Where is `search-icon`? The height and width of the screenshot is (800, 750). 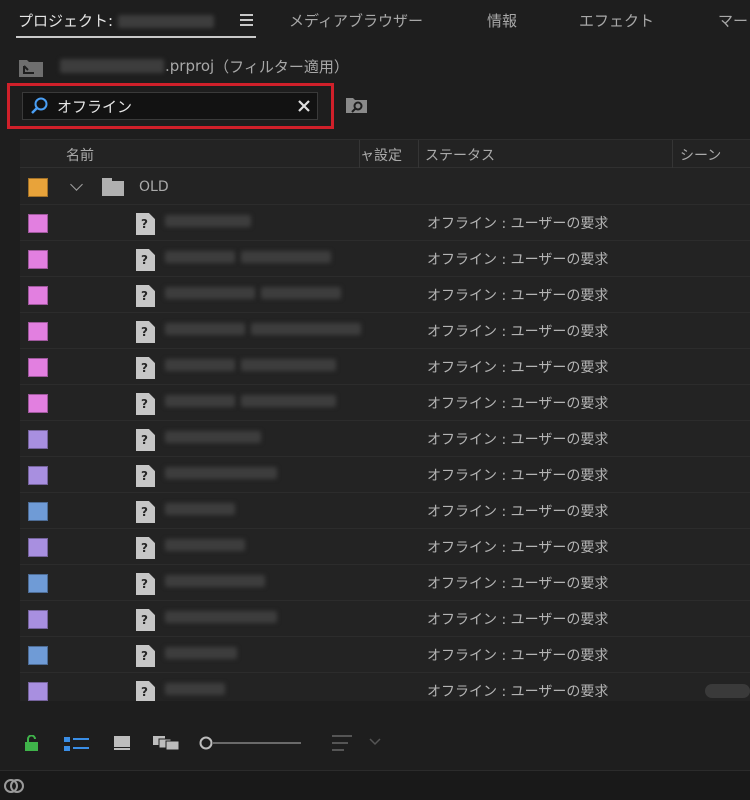 search-icon is located at coordinates (39, 105).